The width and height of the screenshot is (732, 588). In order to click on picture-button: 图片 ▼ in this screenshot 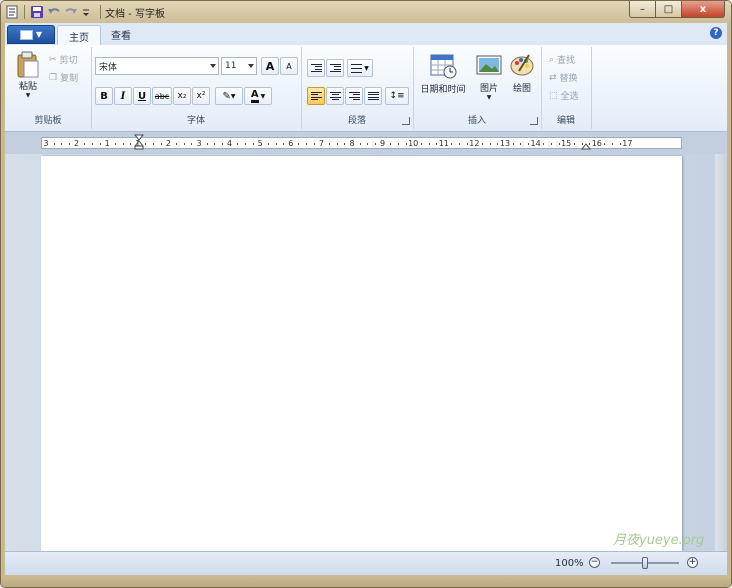, I will do `click(489, 77)`.